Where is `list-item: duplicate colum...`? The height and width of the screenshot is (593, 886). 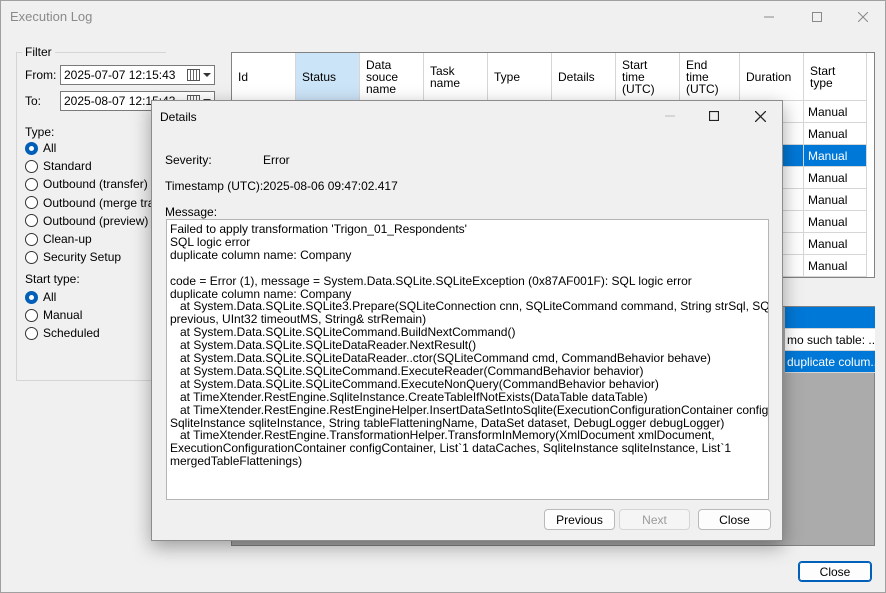 list-item: duplicate colum... is located at coordinates (830, 362).